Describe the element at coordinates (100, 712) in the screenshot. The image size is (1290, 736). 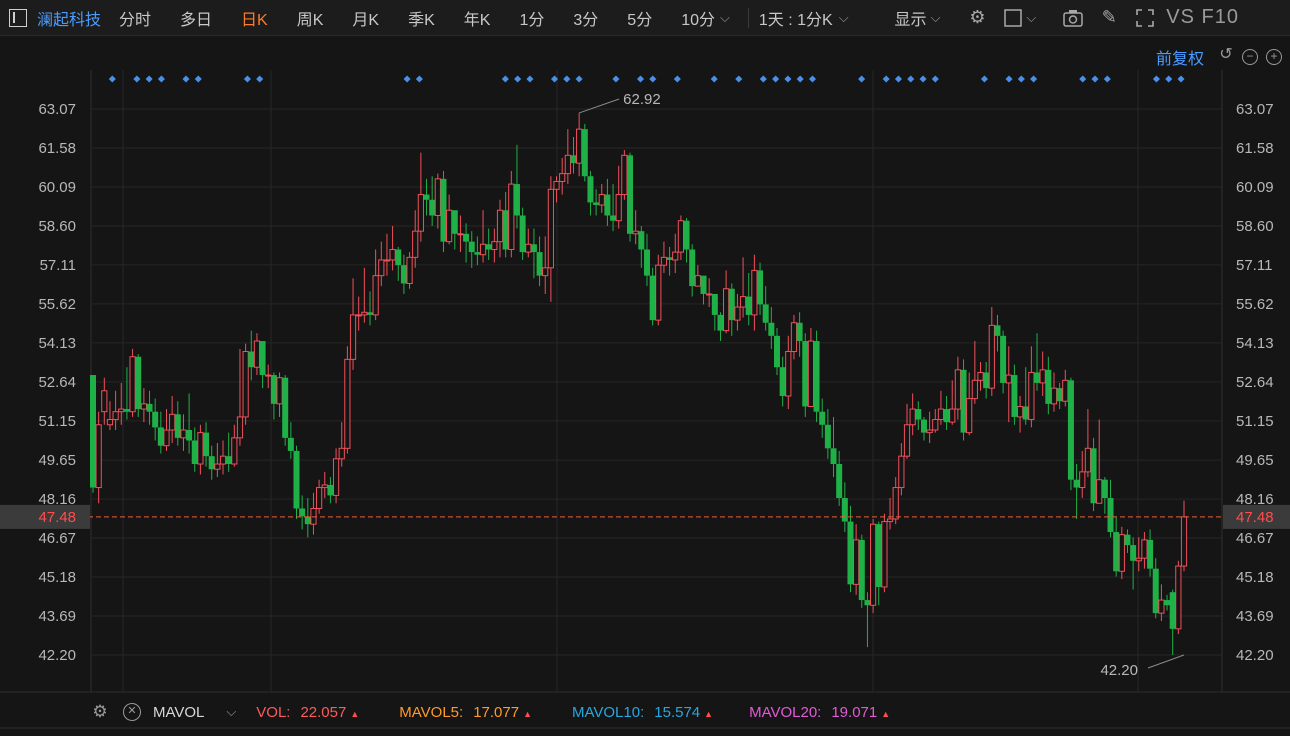
I see `indicator-settings-gear-icon: ⚙` at that location.